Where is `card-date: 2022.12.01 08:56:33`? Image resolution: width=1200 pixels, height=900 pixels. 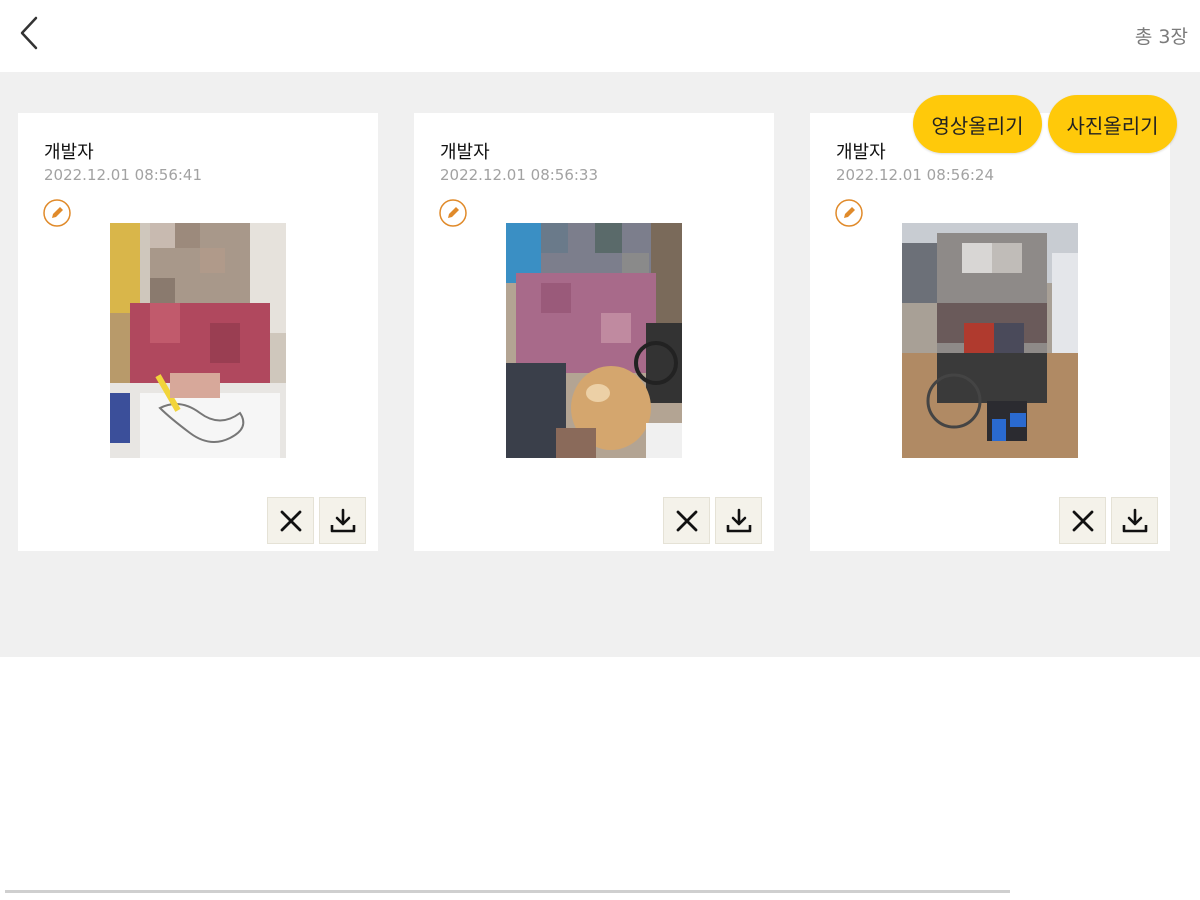
card-date: 2022.12.01 08:56:33 is located at coordinates (519, 175).